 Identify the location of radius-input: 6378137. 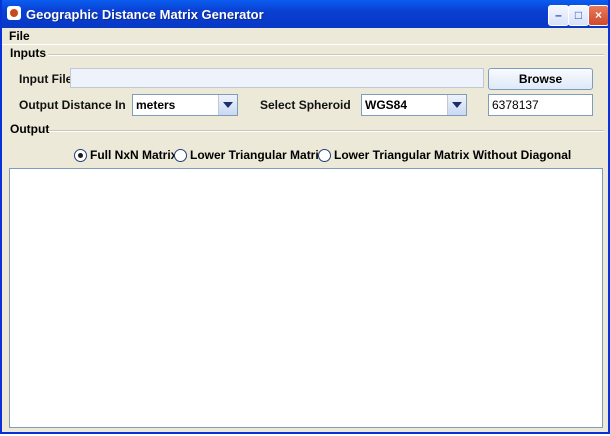
(540, 105).